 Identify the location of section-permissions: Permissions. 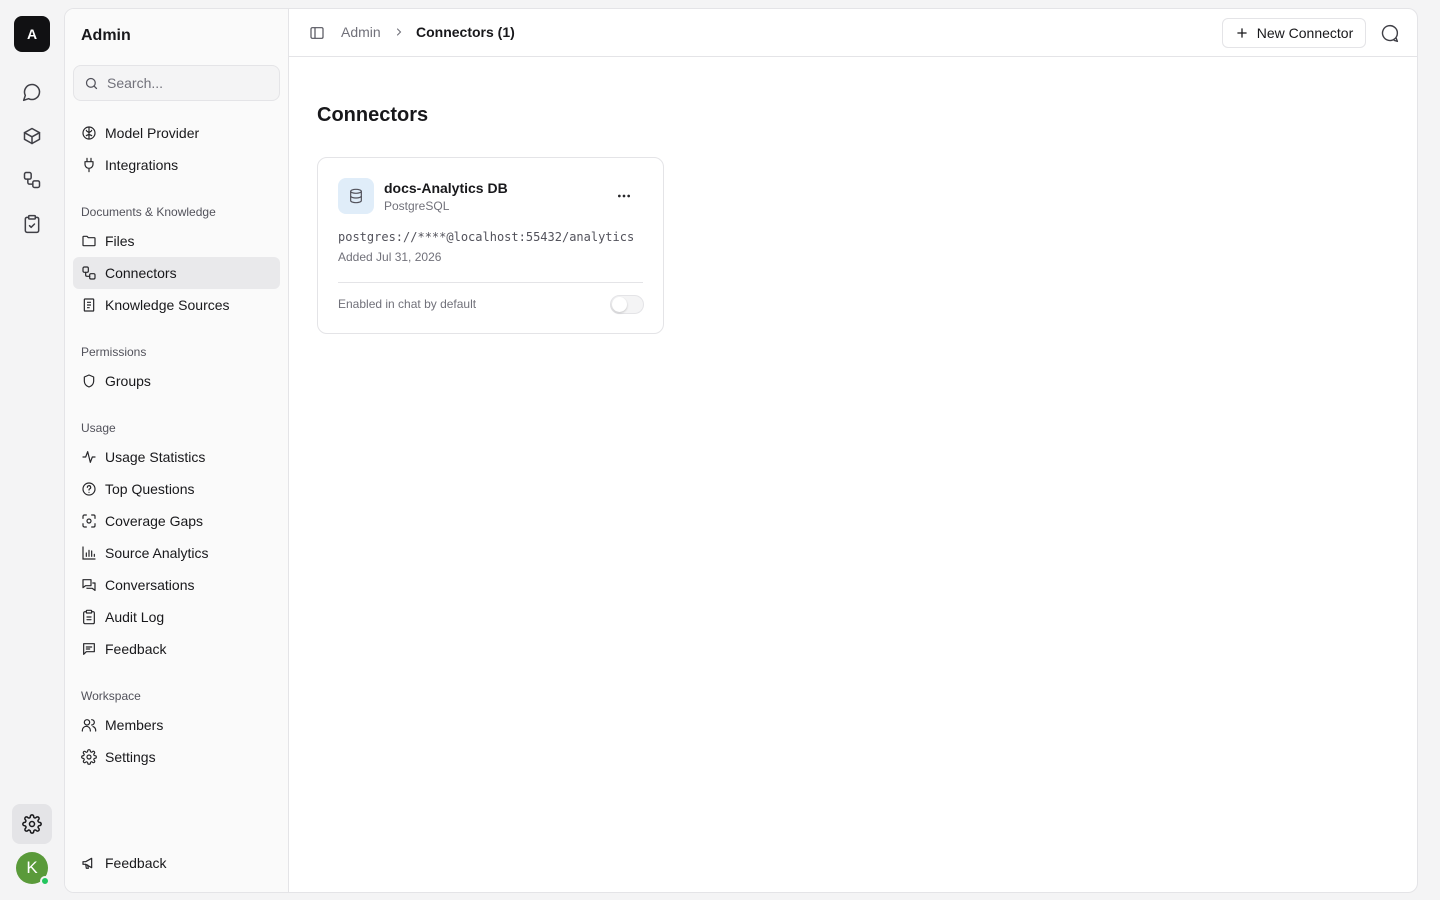
(114, 352).